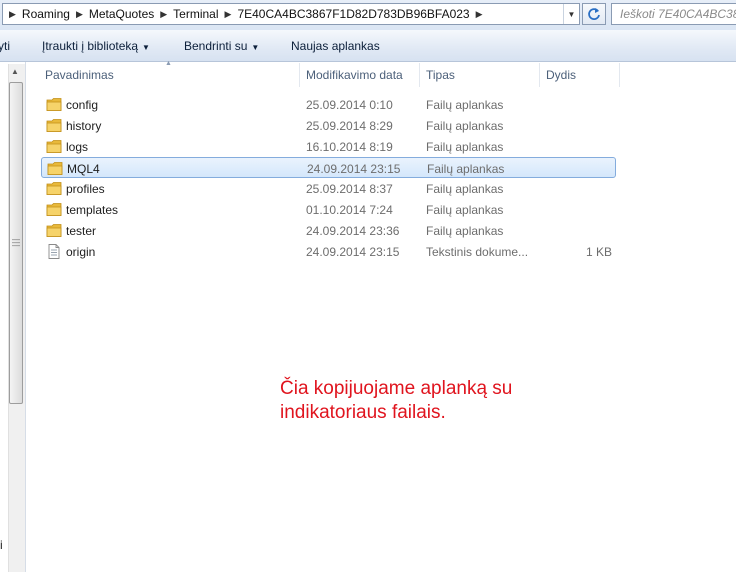  What do you see at coordinates (16, 242) in the screenshot?
I see `scrollbar-grip-icon: — — —` at bounding box center [16, 242].